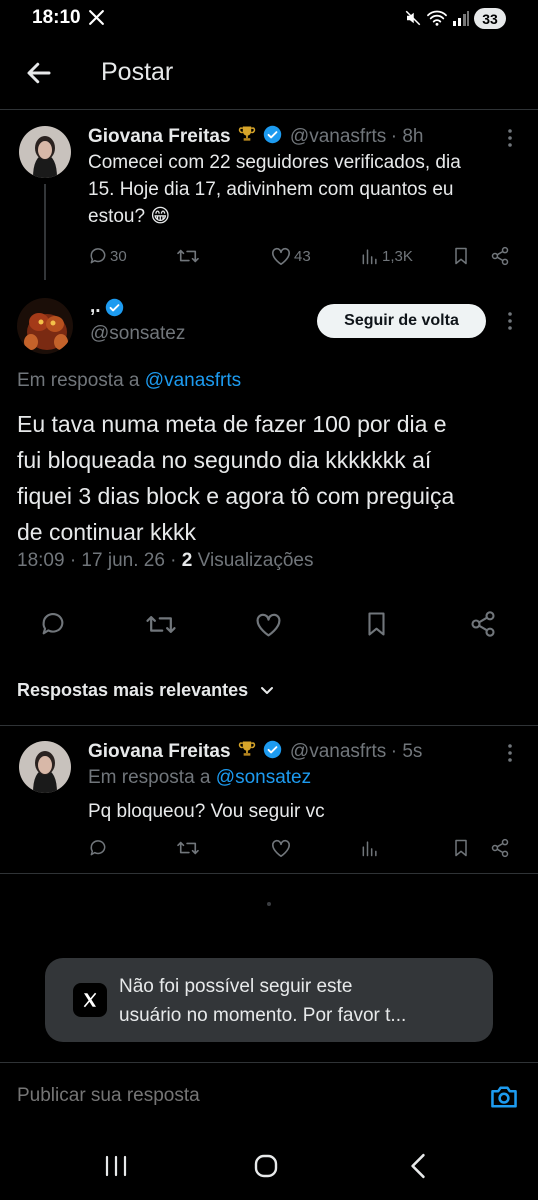  Describe the element at coordinates (106, 532) in the screenshot. I see `tweet-text-line: de continuar kkkk` at that location.